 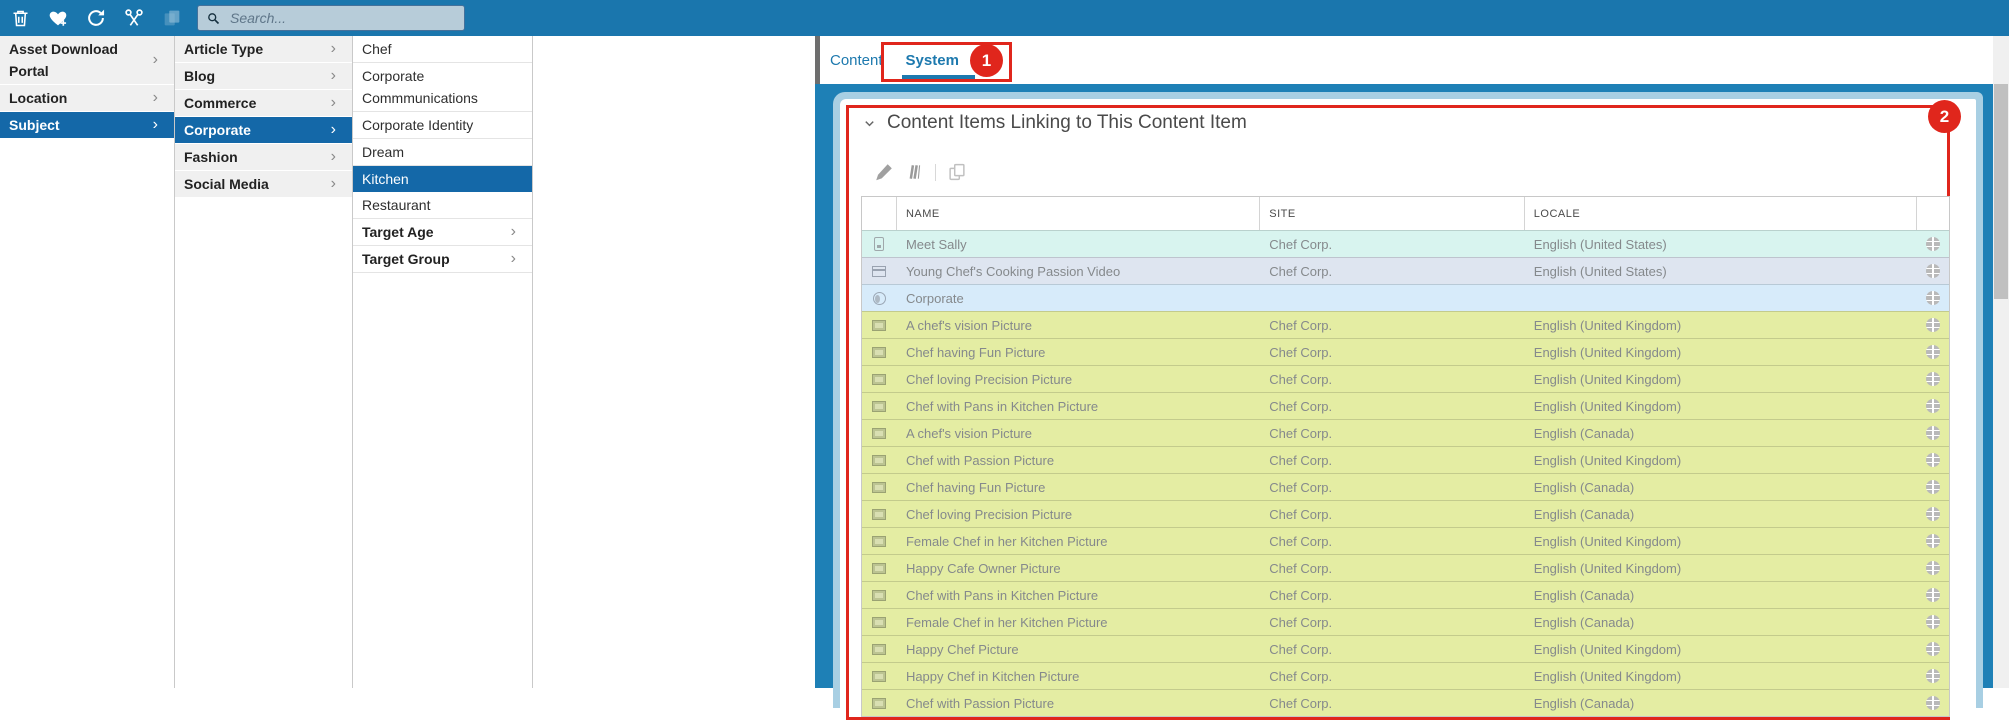 What do you see at coordinates (2001, 362) in the screenshot?
I see `vertical-scrollbar` at bounding box center [2001, 362].